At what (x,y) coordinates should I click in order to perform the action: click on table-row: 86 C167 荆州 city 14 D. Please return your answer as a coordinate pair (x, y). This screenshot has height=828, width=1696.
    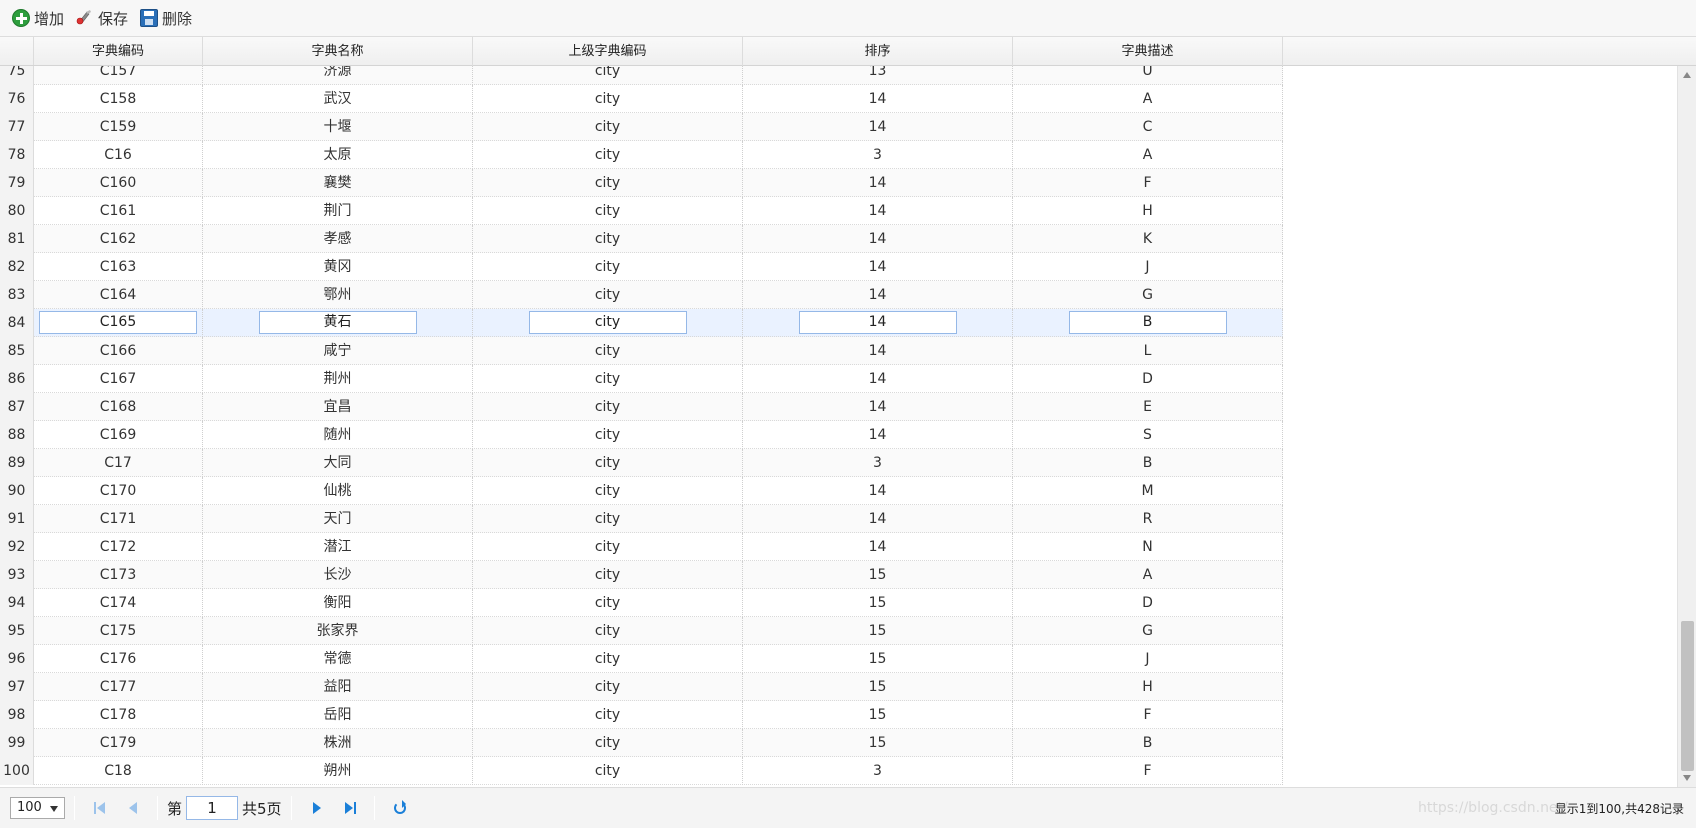
    Looking at the image, I should click on (641, 379).